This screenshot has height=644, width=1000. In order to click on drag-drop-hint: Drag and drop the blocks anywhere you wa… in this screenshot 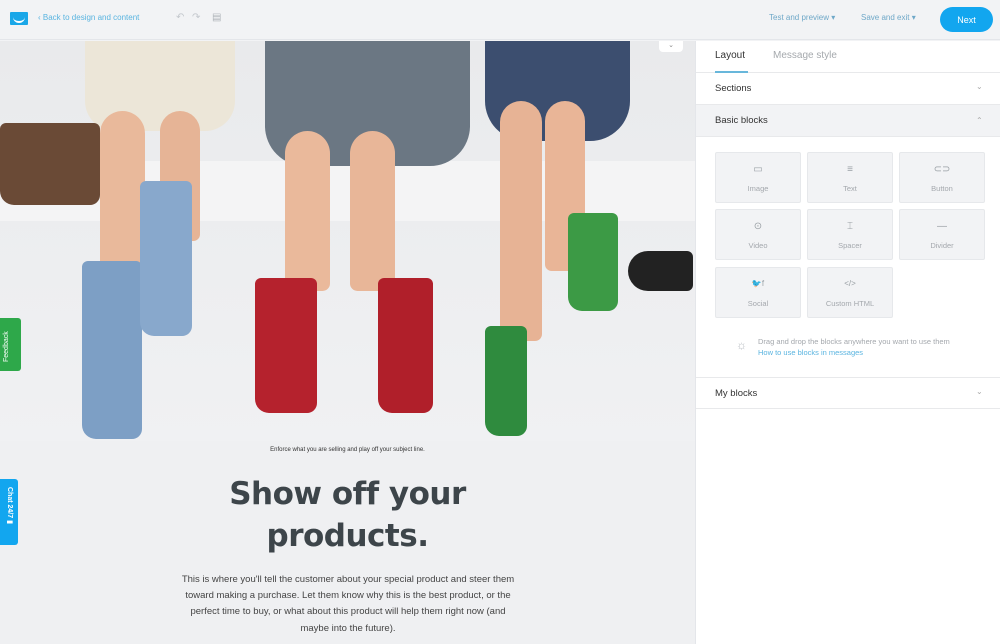, I will do `click(854, 341)`.